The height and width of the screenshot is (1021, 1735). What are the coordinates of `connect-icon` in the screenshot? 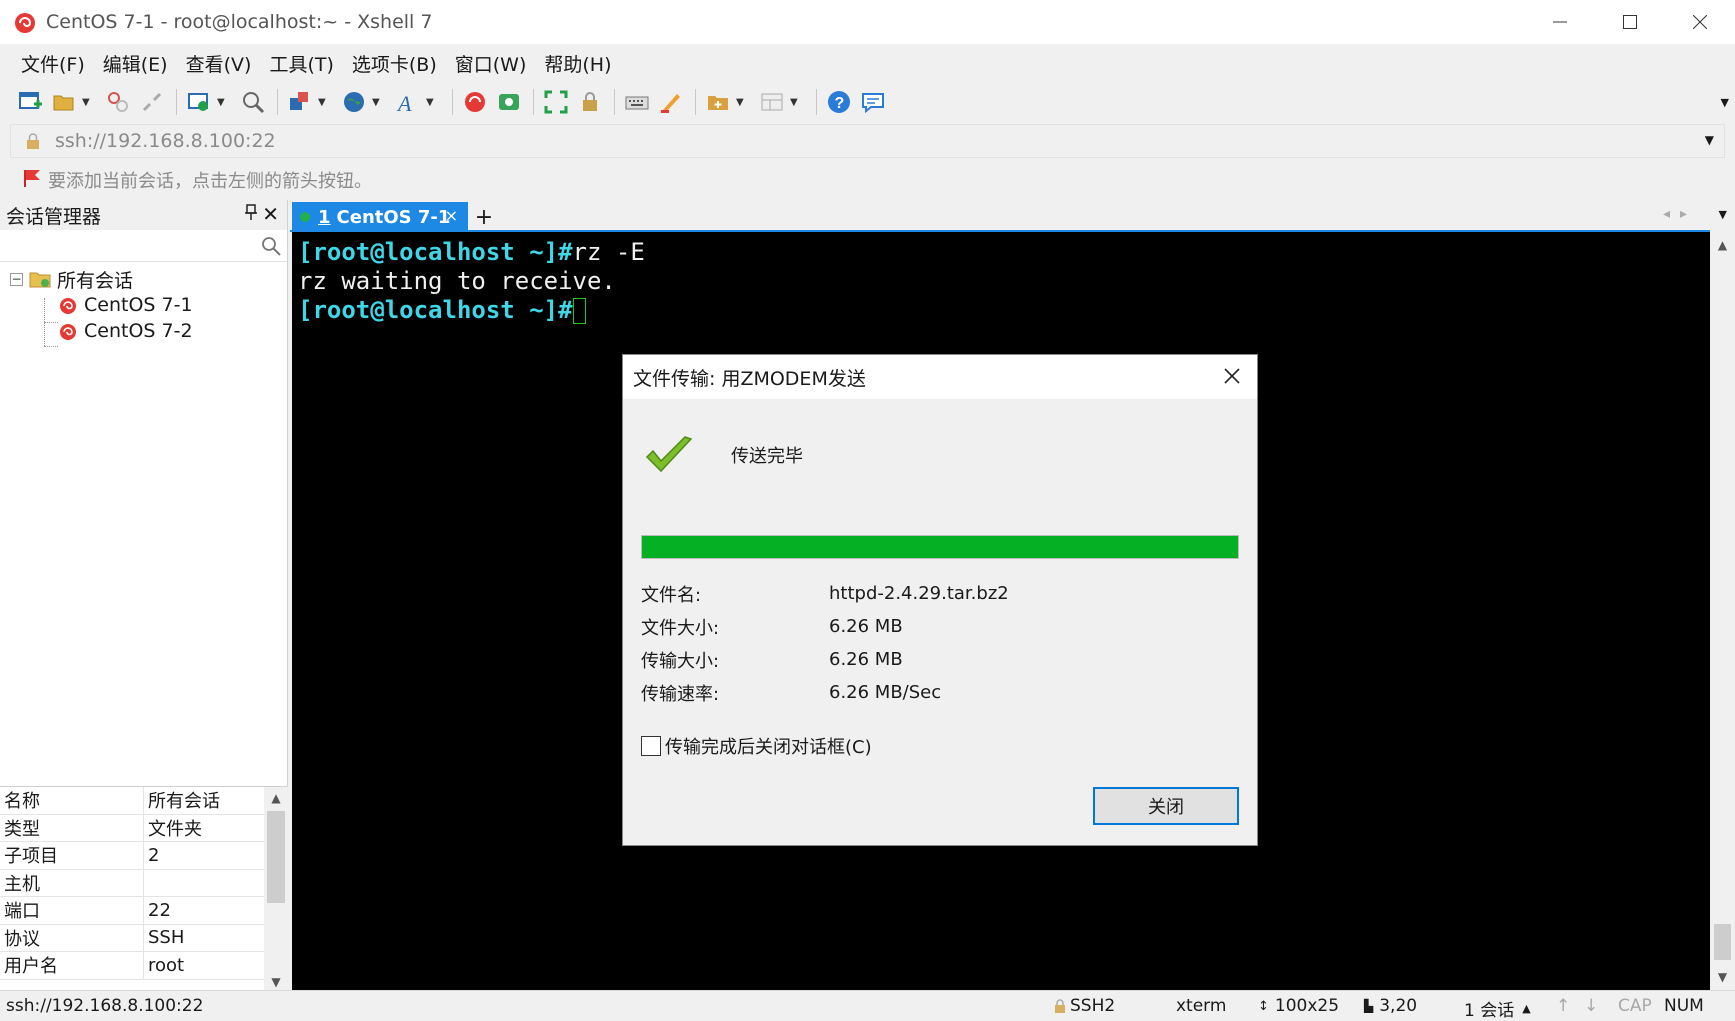 It's located at (118, 102).